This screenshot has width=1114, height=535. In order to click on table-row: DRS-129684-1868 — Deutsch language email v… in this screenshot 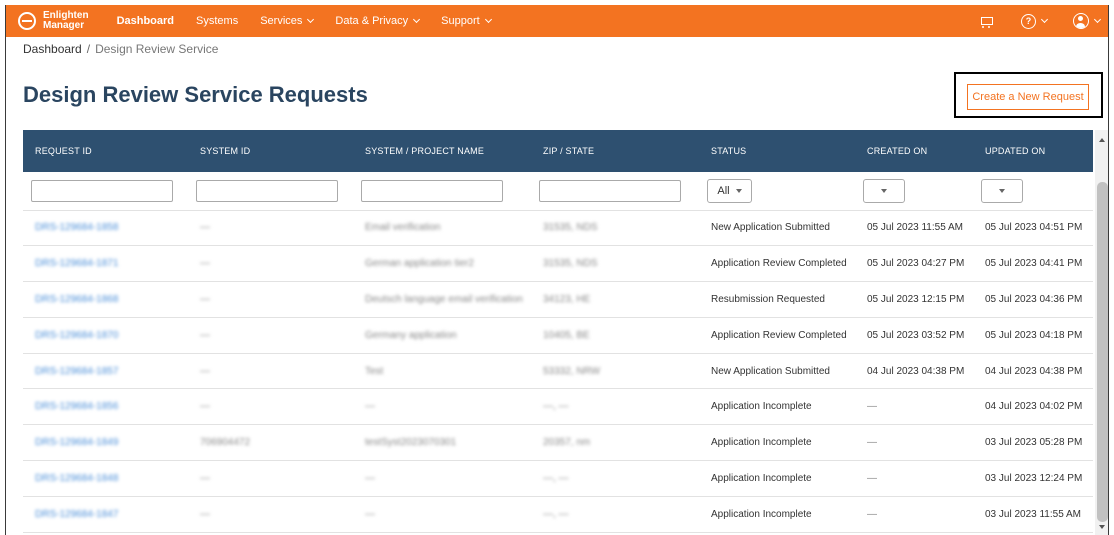, I will do `click(558, 299)`.